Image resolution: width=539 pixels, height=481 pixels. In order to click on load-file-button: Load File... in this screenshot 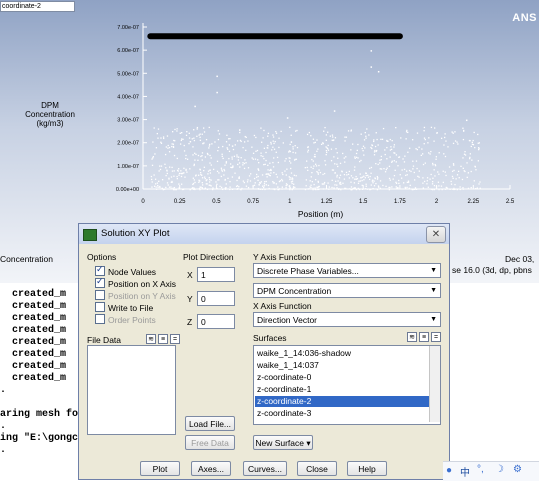, I will do `click(210, 423)`.